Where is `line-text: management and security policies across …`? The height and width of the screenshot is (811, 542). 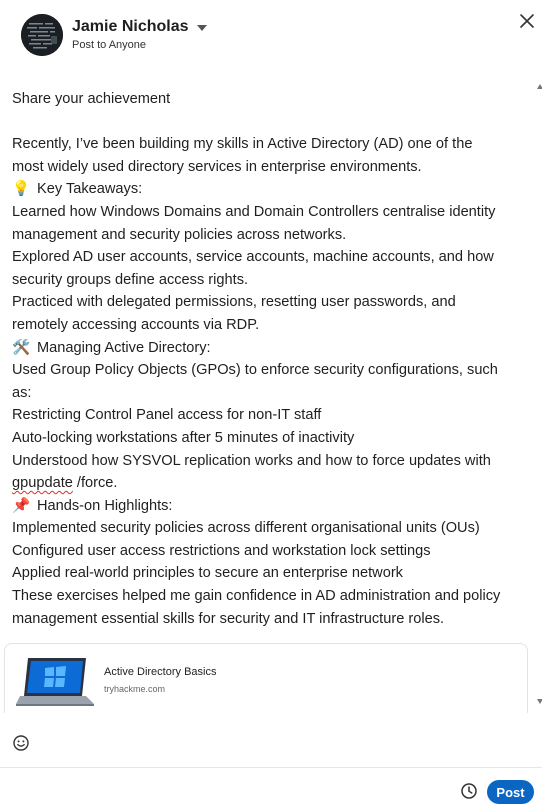
line-text: management and security policies across … is located at coordinates (179, 234).